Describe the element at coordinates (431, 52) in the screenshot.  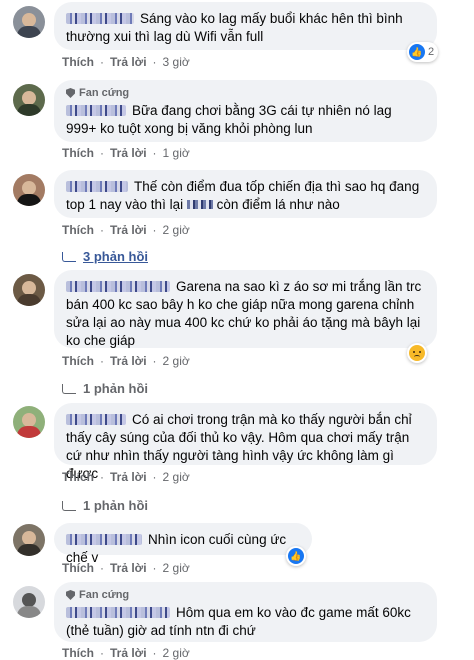
I see `reaction-count: 2` at that location.